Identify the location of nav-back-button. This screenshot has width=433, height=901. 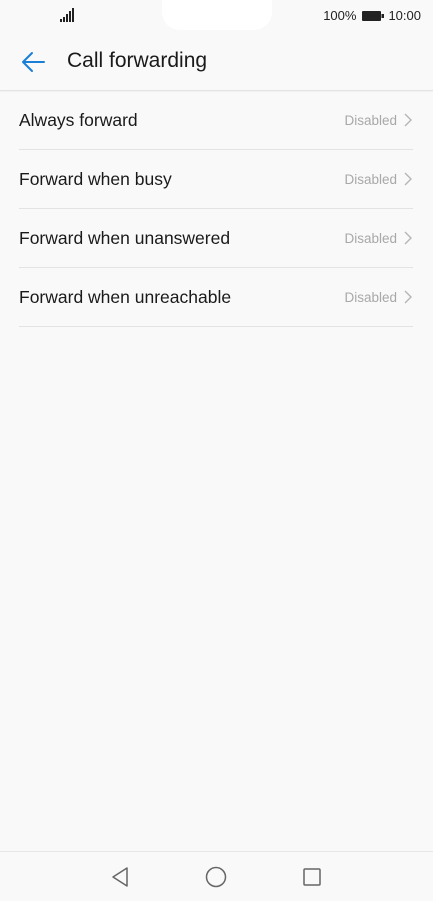
(120, 877).